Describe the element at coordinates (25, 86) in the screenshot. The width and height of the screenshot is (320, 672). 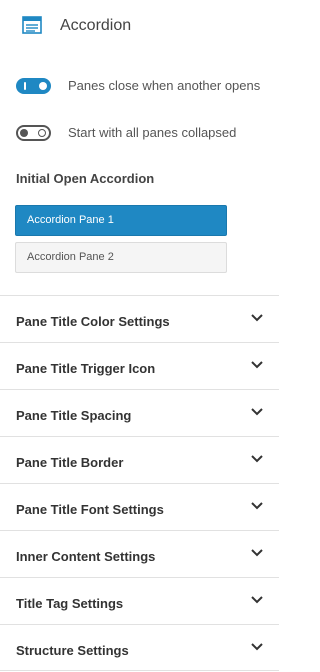
I see `toggle-on-bar` at that location.